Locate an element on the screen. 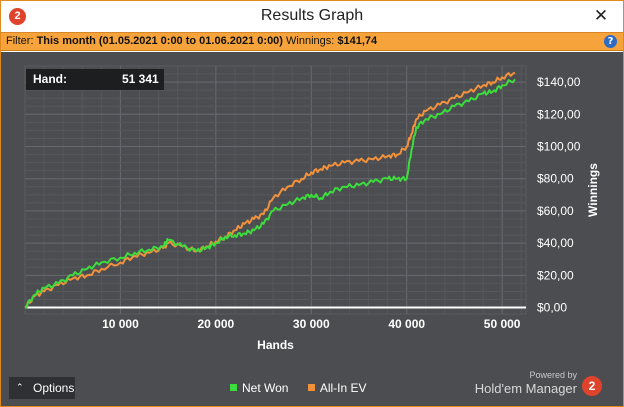 Image resolution: width=624 pixels, height=407 pixels. y-tick-label: $0,00 is located at coordinates (552, 308).